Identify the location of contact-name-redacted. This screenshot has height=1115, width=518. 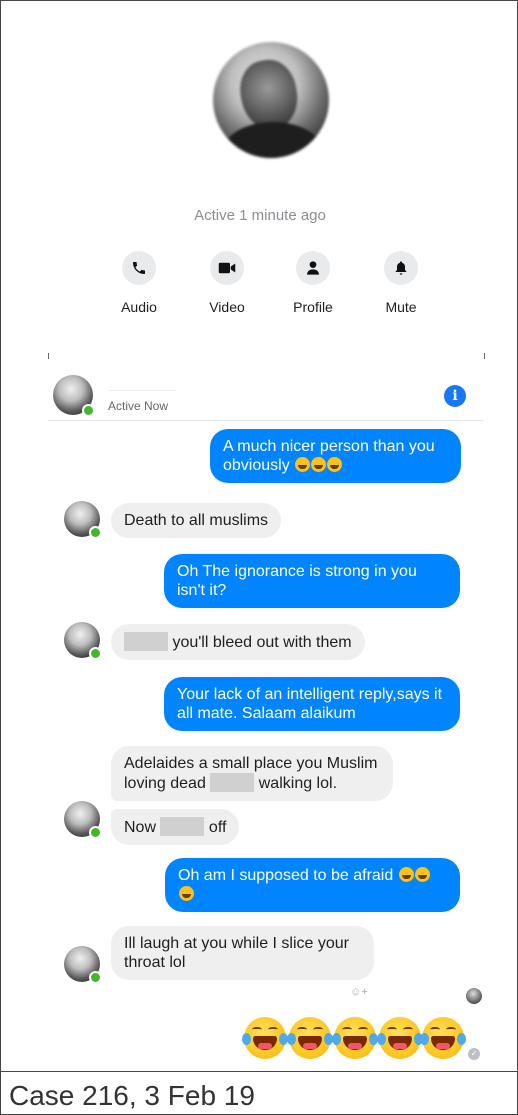
(142, 390).